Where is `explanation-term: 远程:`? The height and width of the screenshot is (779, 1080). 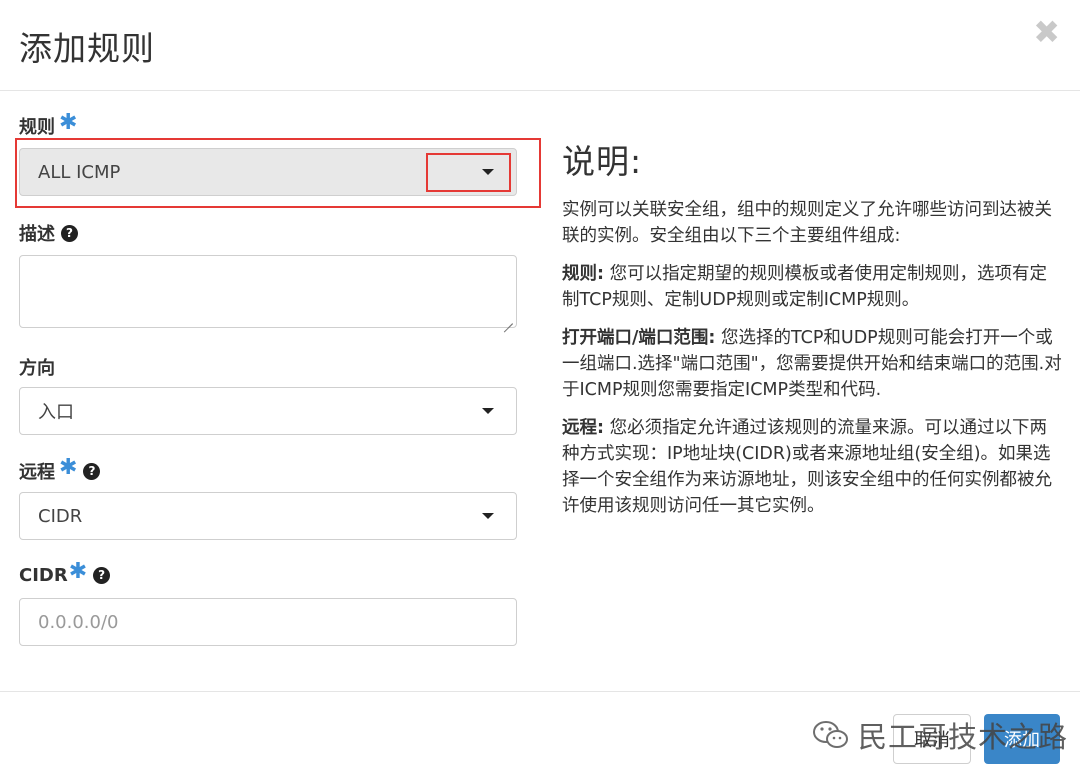
explanation-term: 远程: is located at coordinates (583, 428).